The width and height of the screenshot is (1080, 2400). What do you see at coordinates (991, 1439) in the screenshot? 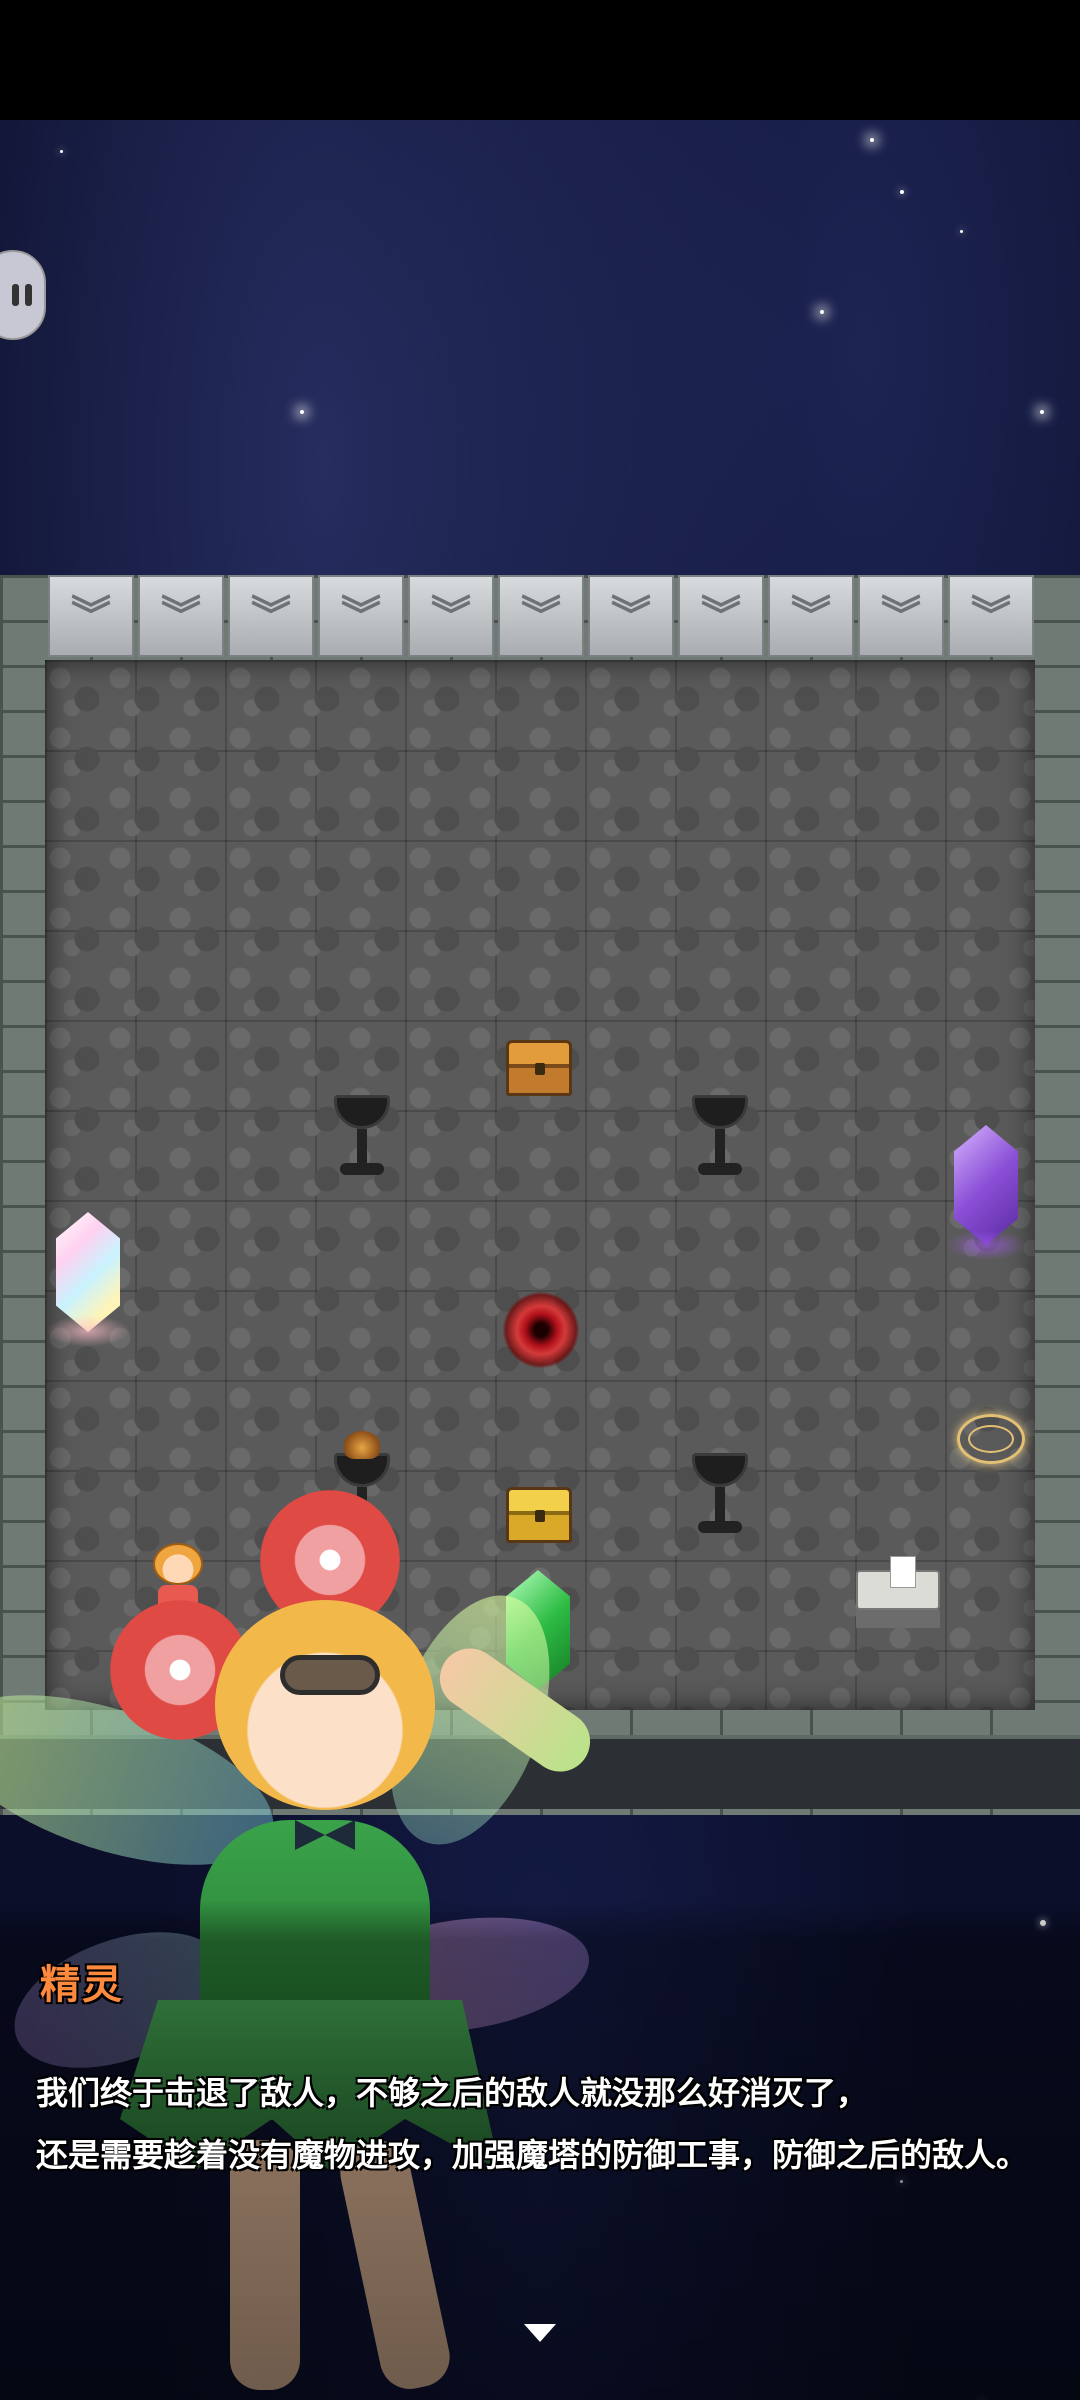
I see `magic-circle-icon` at bounding box center [991, 1439].